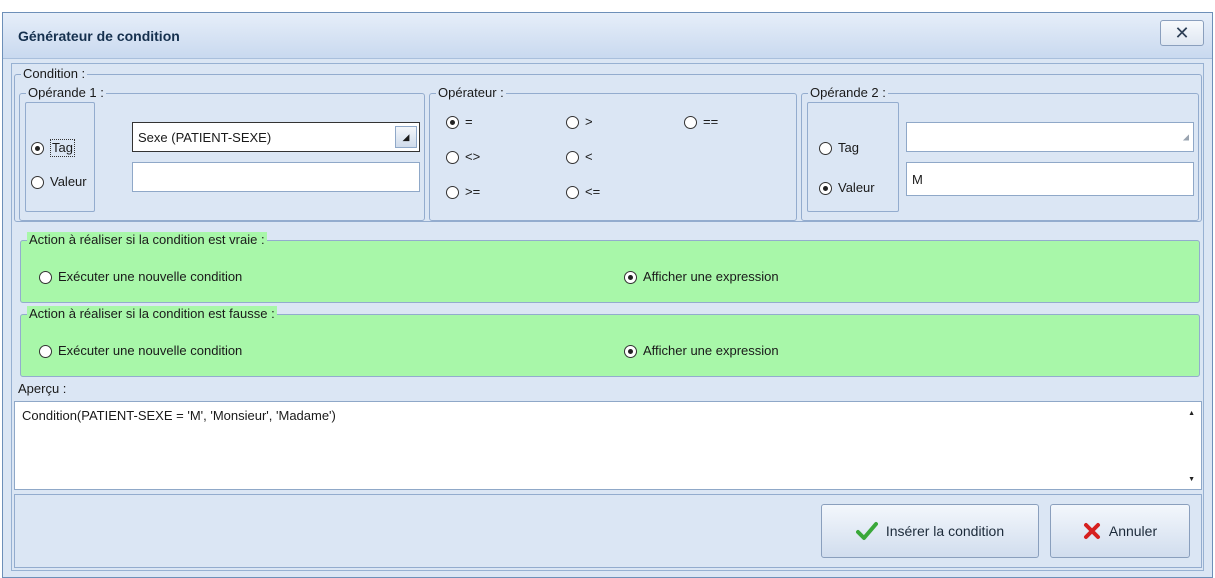  Describe the element at coordinates (1000, 153) in the screenshot. I see `operand2-group: Opérande 2 : Tag Valeur ◢ M` at that location.